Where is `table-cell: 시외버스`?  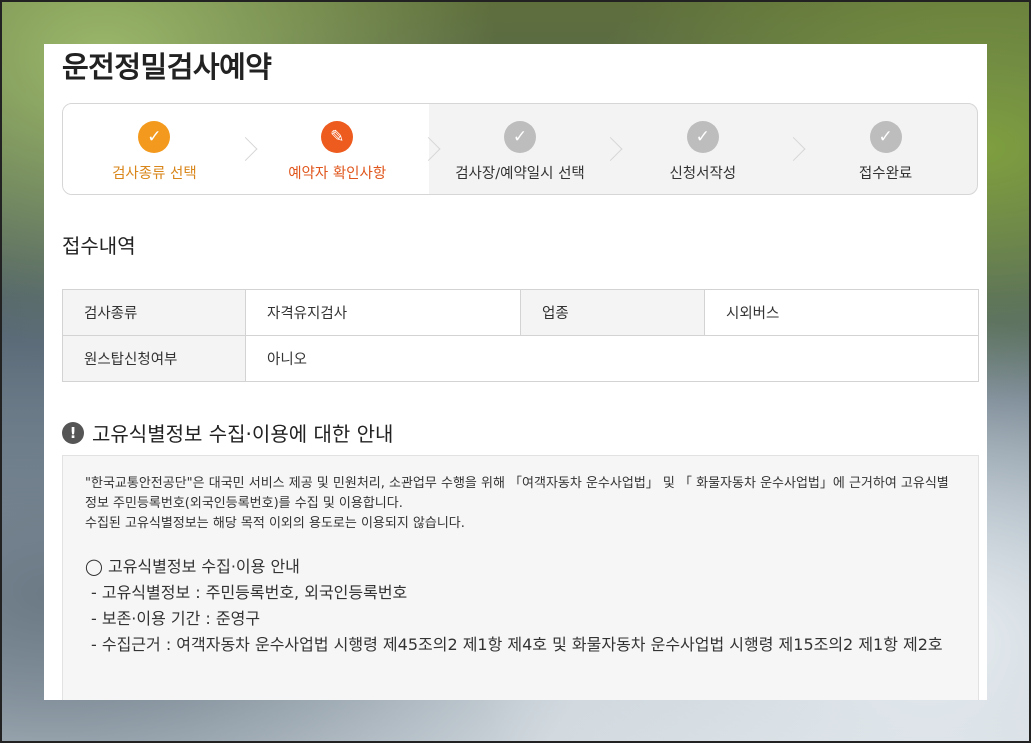 table-cell: 시외버스 is located at coordinates (841, 312).